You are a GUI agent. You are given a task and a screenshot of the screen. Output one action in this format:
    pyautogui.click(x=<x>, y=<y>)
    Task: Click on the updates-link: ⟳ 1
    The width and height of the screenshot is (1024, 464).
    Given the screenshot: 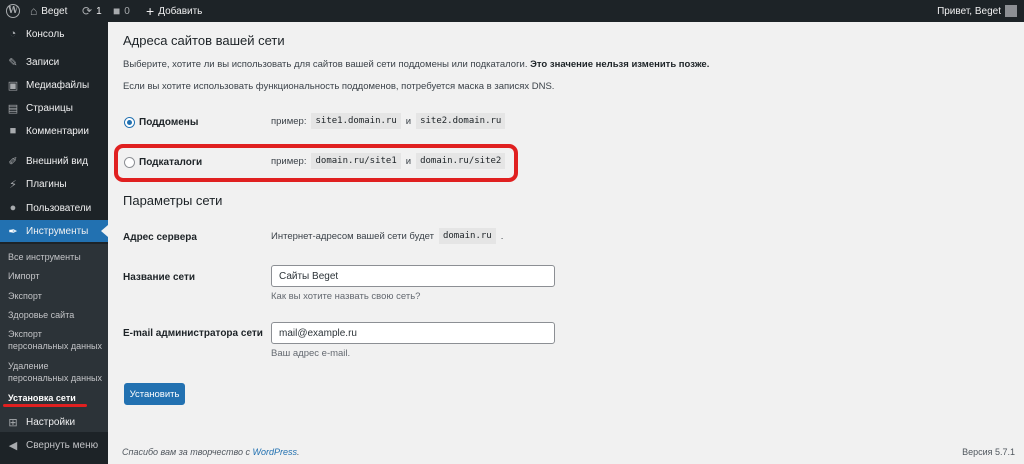 What is the action you would take?
    pyautogui.click(x=92, y=11)
    